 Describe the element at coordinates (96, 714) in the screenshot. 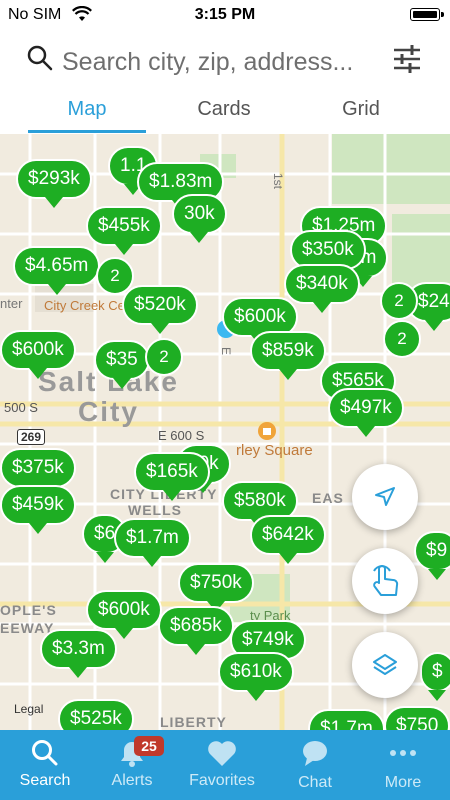

I see `listing-pin: $525k` at that location.